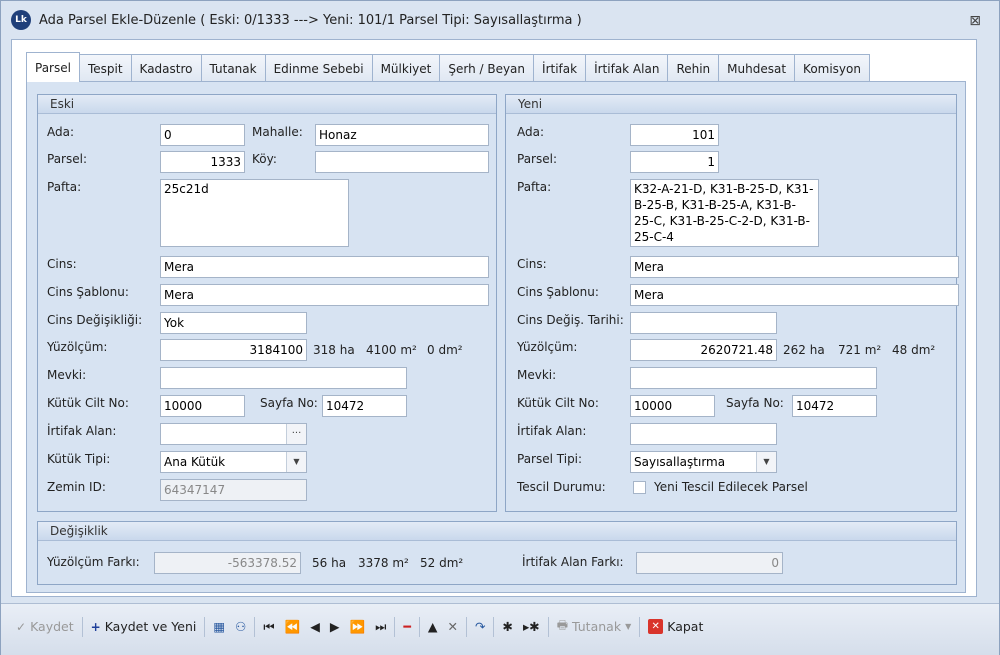 Image resolution: width=1000 pixels, height=655 pixels. I want to click on asterisk-icon: ✱, so click(507, 626).